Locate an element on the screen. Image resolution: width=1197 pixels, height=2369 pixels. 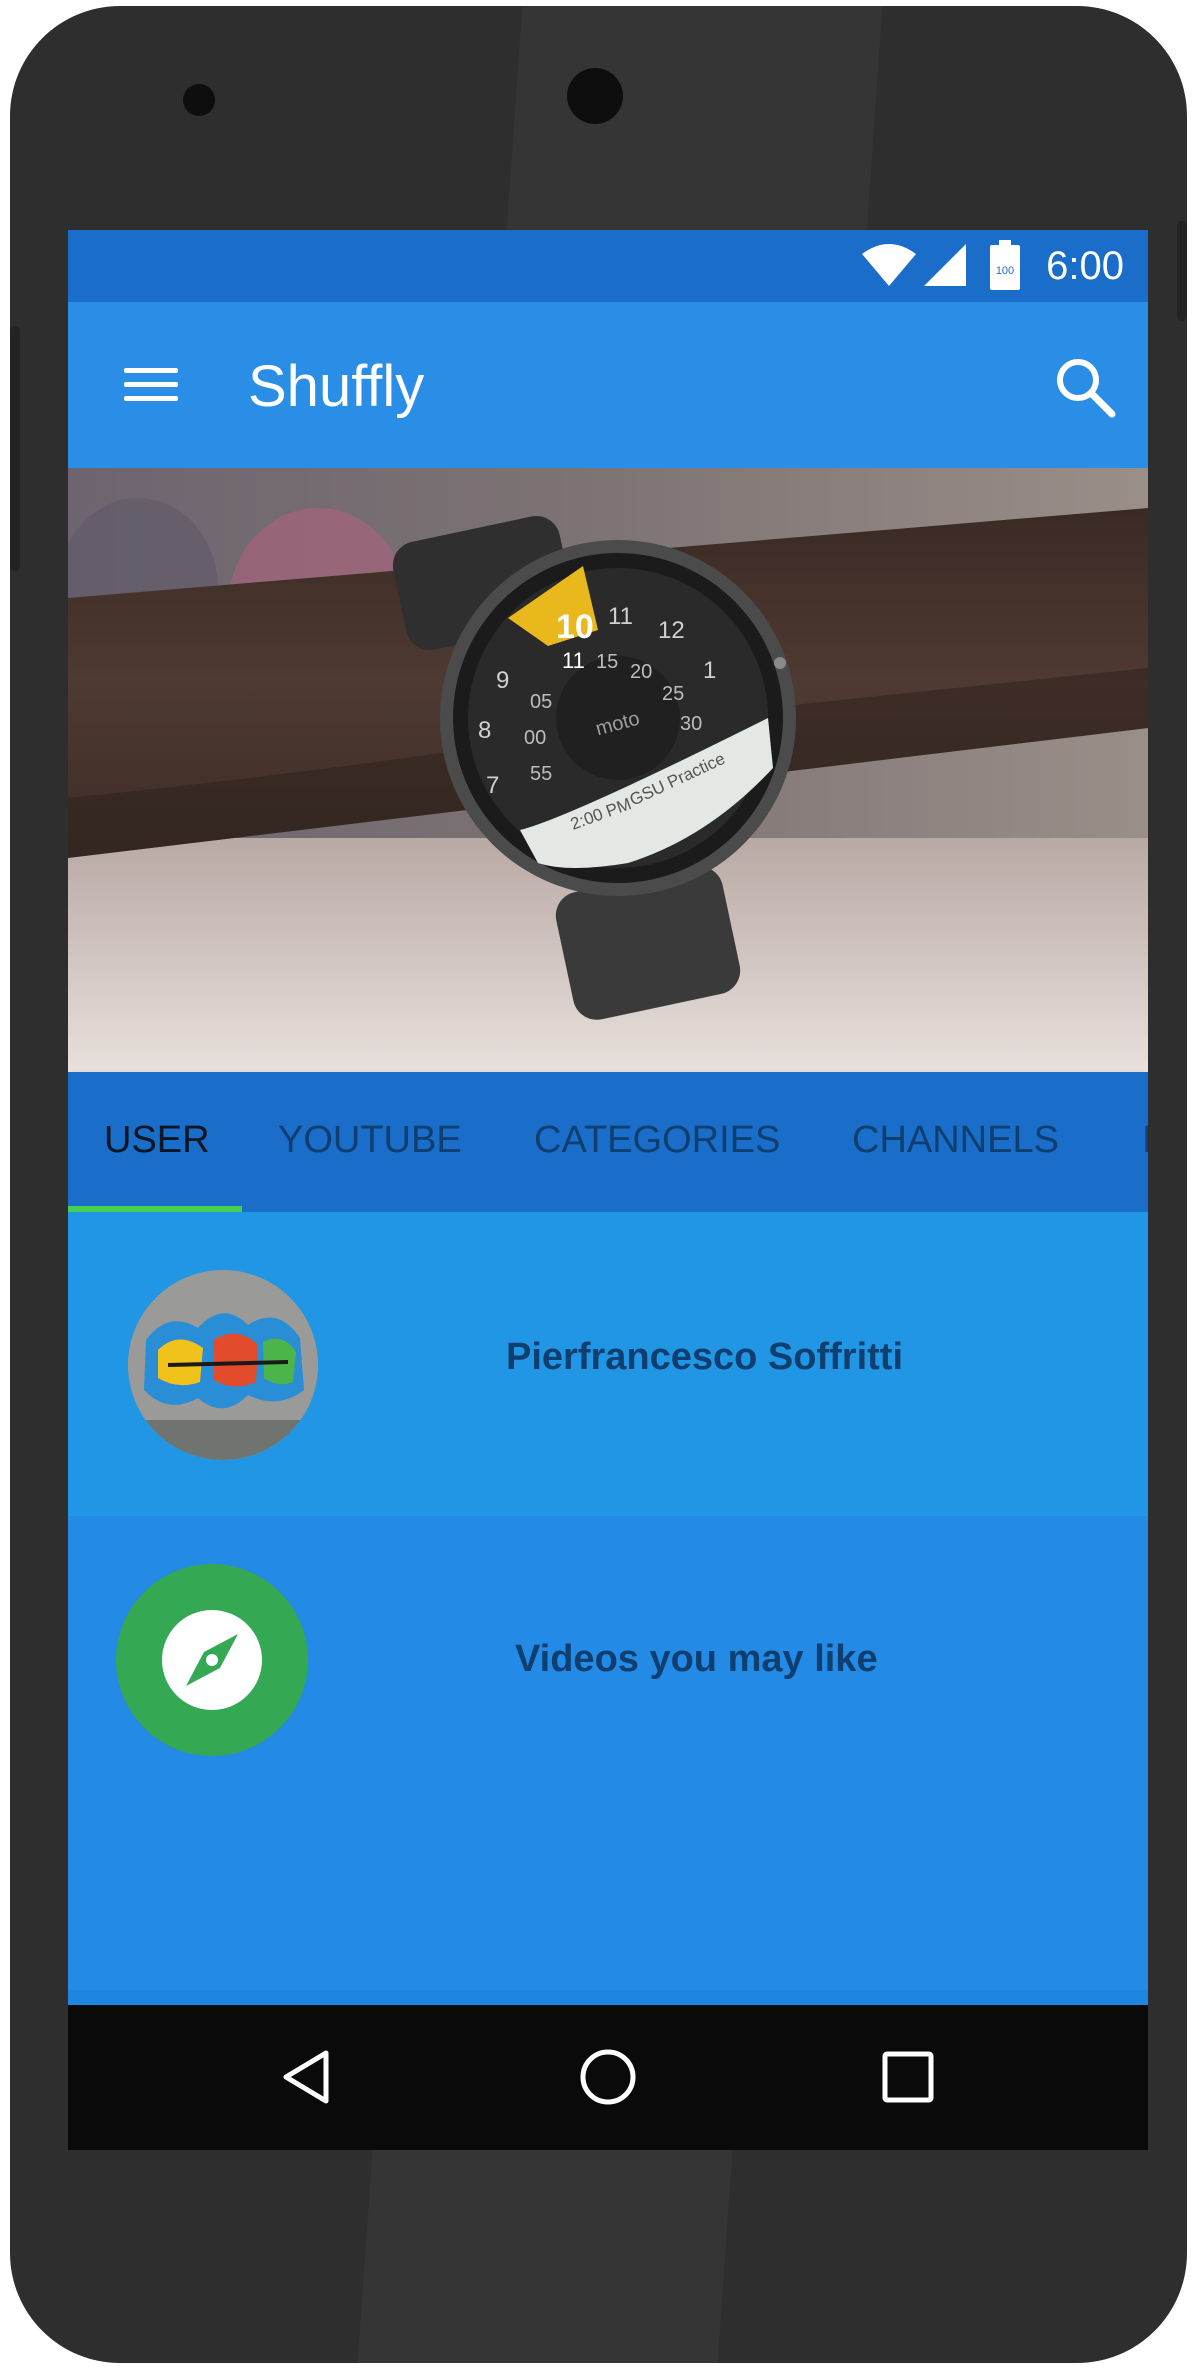
navigation-bar is located at coordinates (608, 2077).